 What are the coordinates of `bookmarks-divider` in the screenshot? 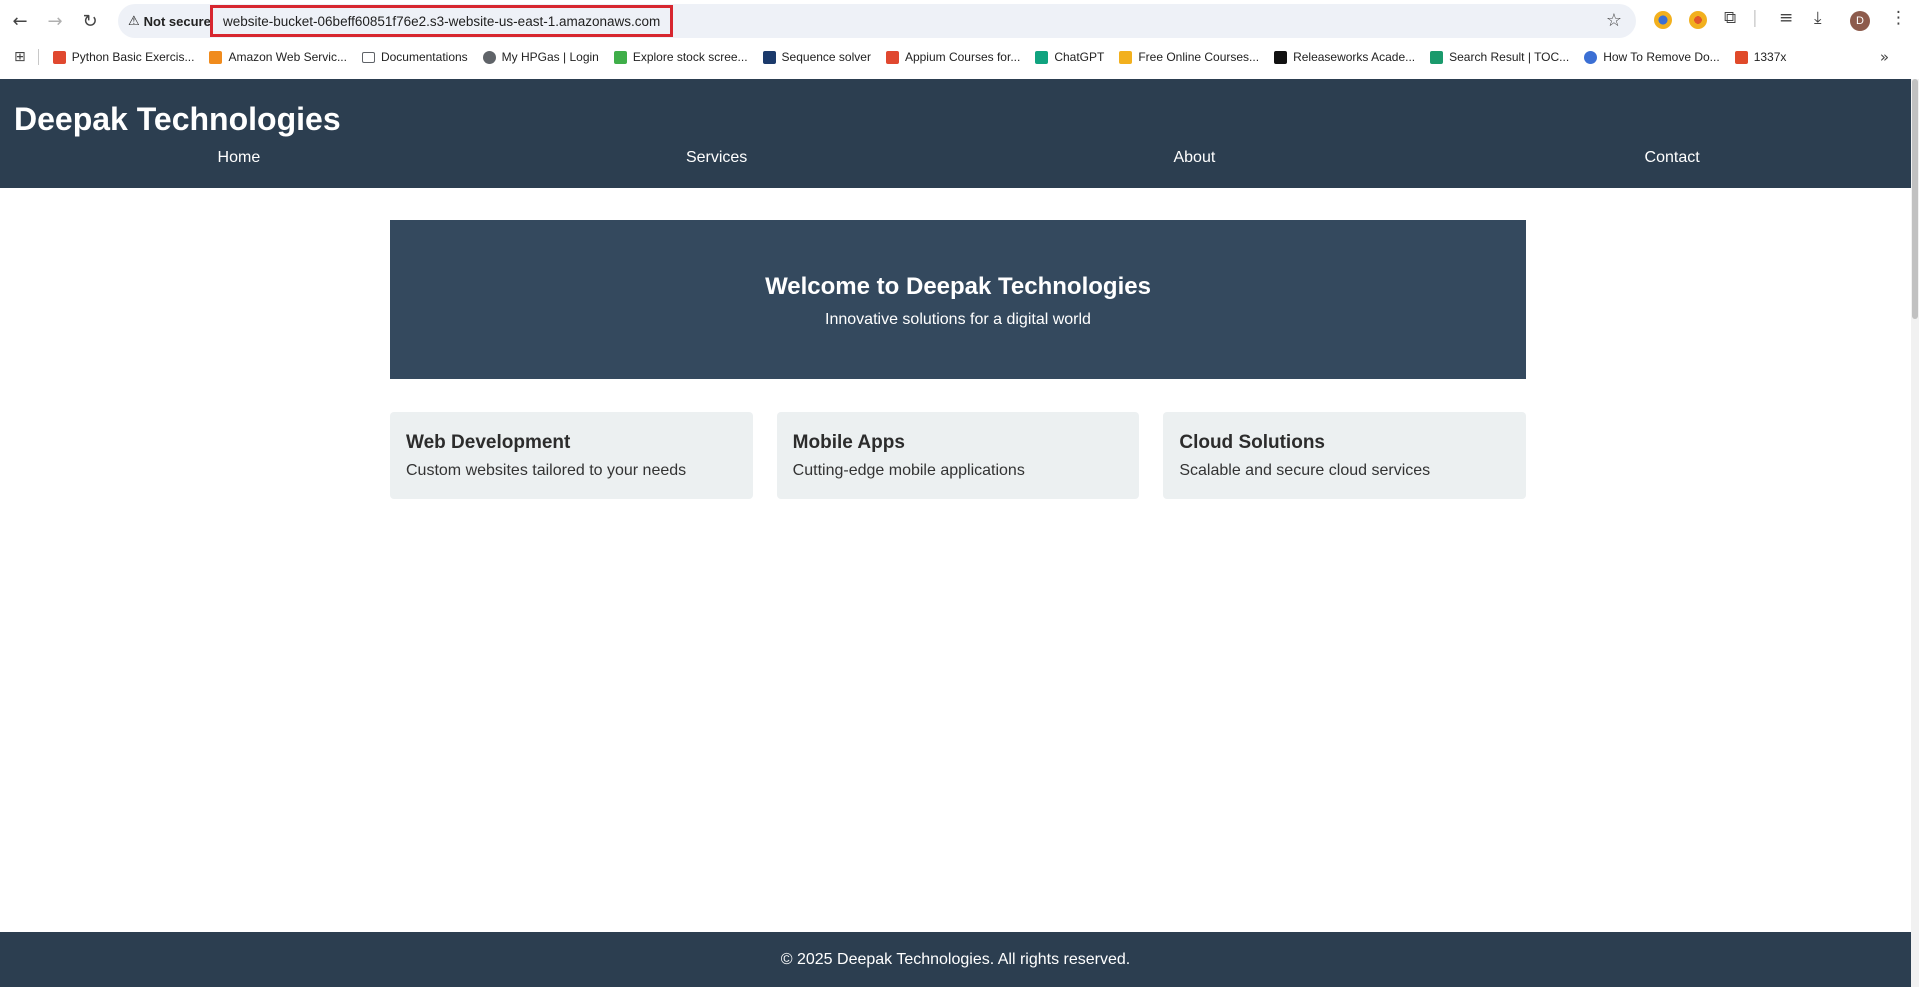 It's located at (38, 57).